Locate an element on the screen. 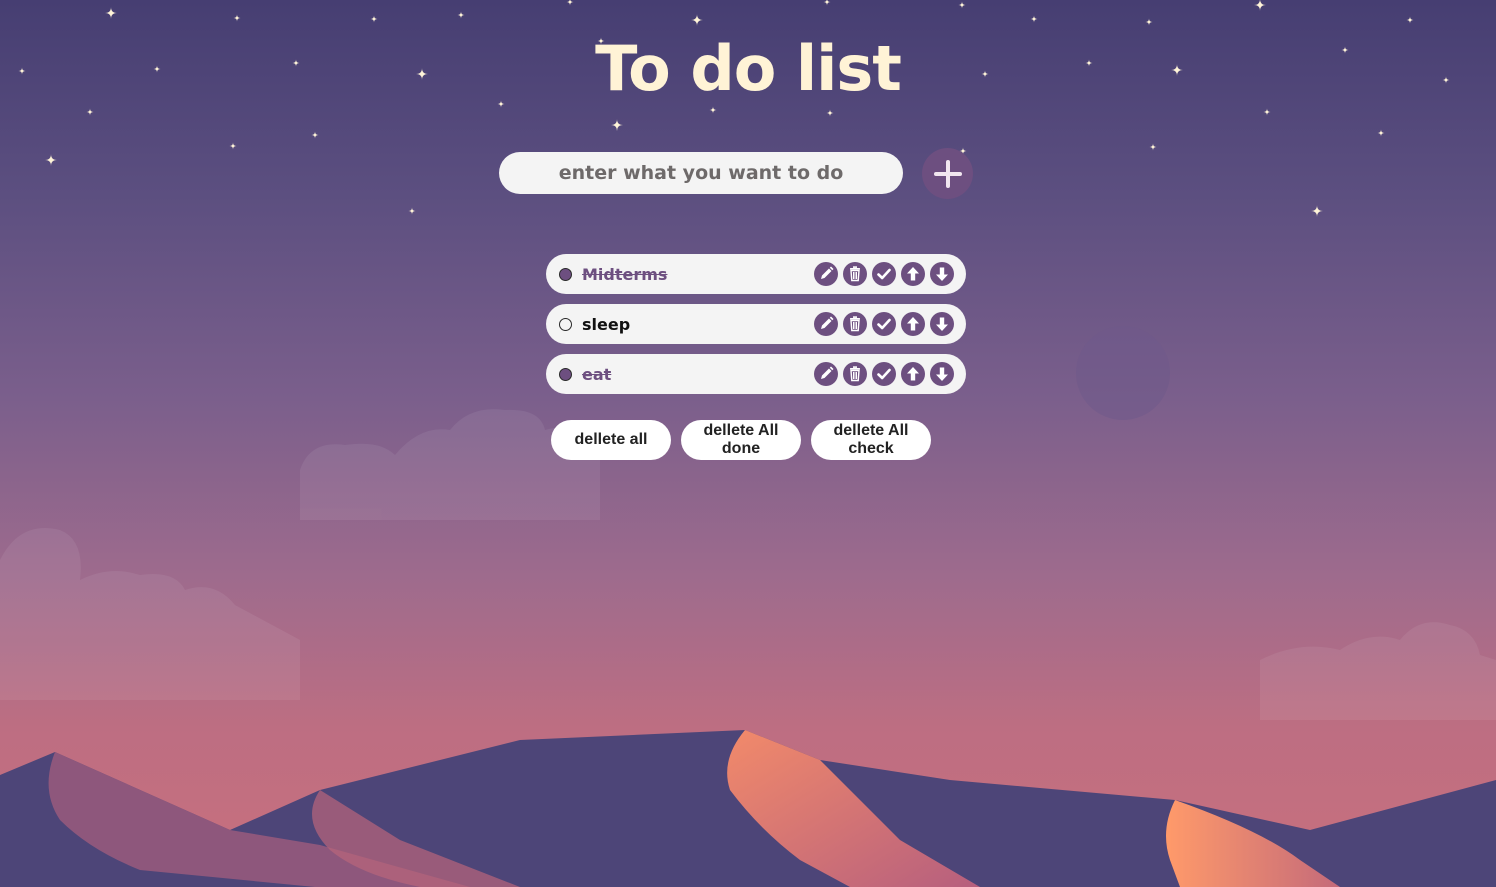 The image size is (1496, 887). page-title: To do list is located at coordinates (748, 68).